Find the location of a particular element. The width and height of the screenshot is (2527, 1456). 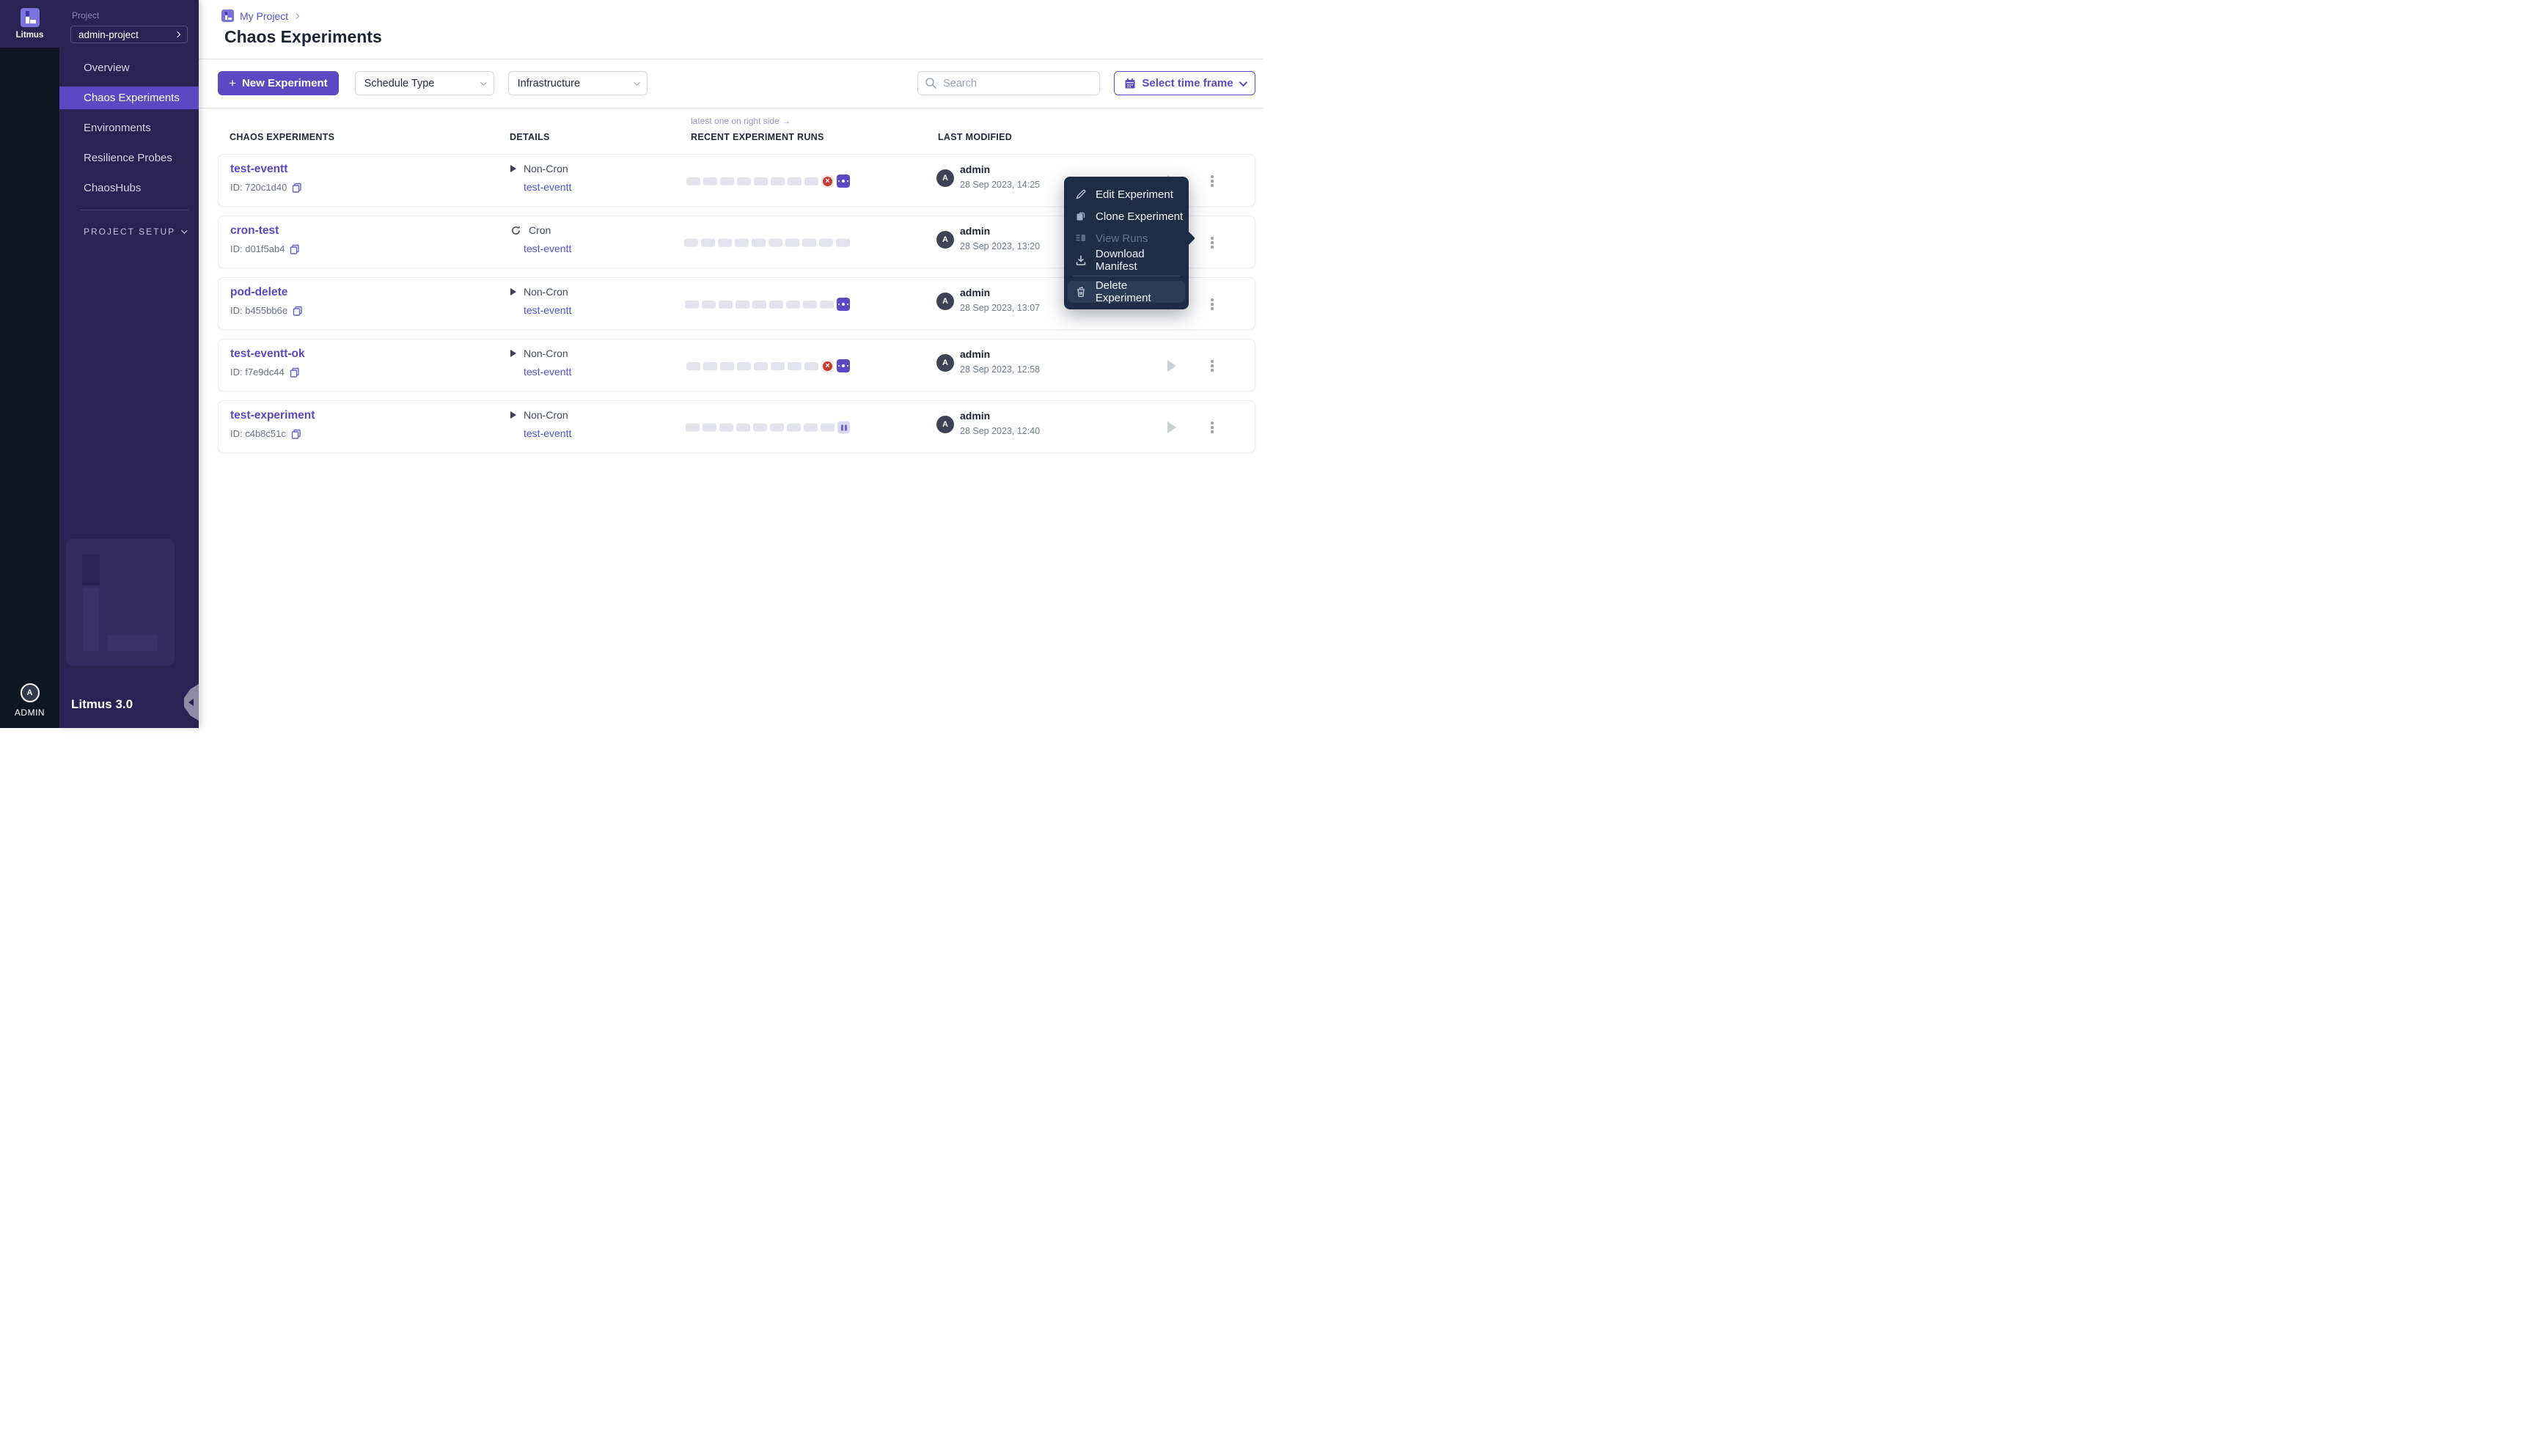

project-setup-toggle: PROJECT SETUP is located at coordinates (129, 232).